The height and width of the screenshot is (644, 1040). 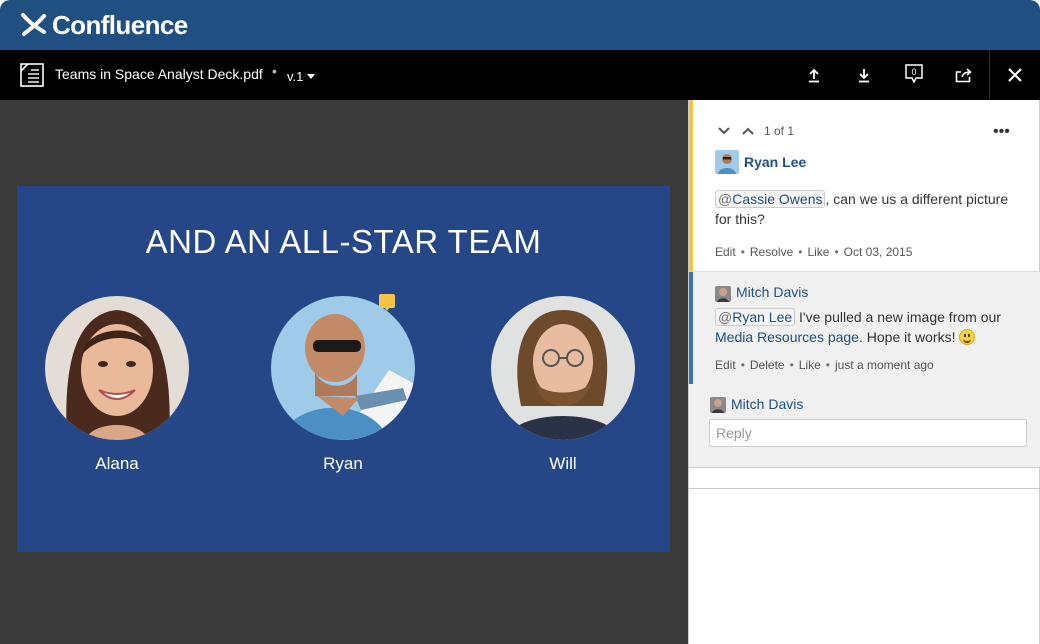 I want to click on alana-photo, so click(x=117, y=368).